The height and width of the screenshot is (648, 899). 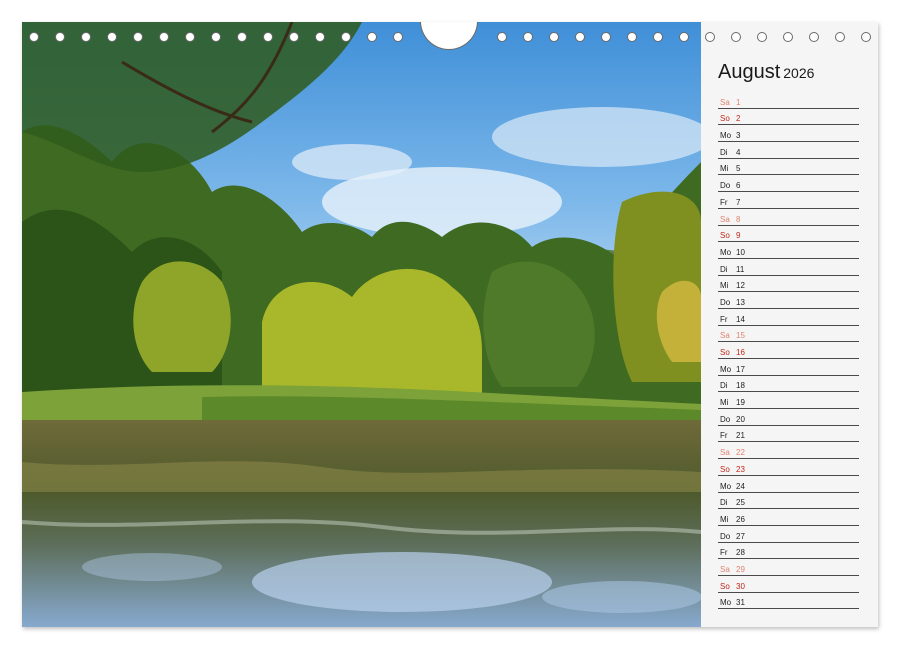 I want to click on day-number: 28, so click(x=740, y=553).